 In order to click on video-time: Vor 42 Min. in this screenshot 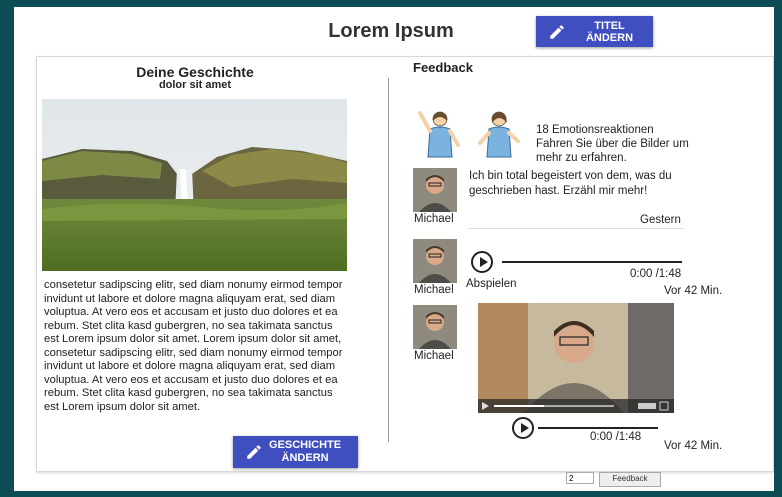, I will do `click(693, 446)`.